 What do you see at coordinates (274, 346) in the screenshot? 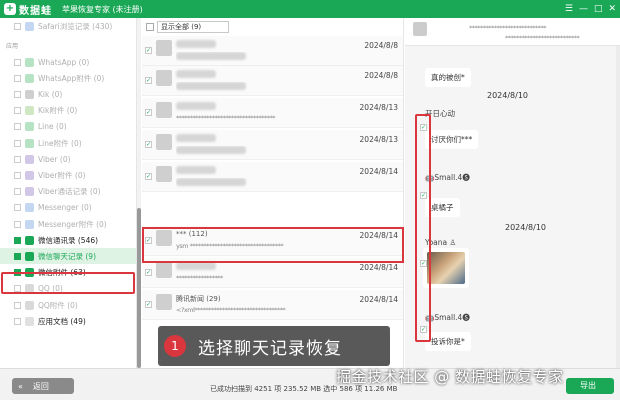
I see `step-callout: 1 选择聊天记录恢复` at bounding box center [274, 346].